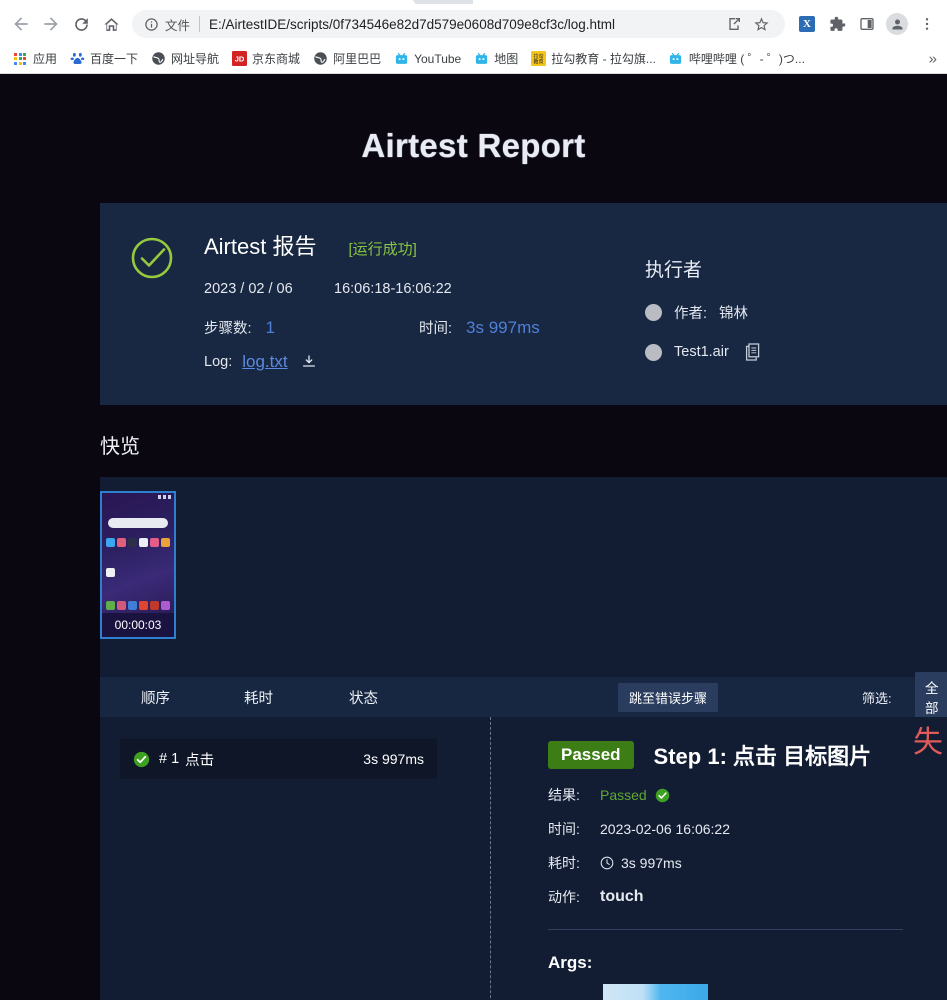  What do you see at coordinates (931, 697) in the screenshot?
I see `filter-all-button: 全部` at bounding box center [931, 697].